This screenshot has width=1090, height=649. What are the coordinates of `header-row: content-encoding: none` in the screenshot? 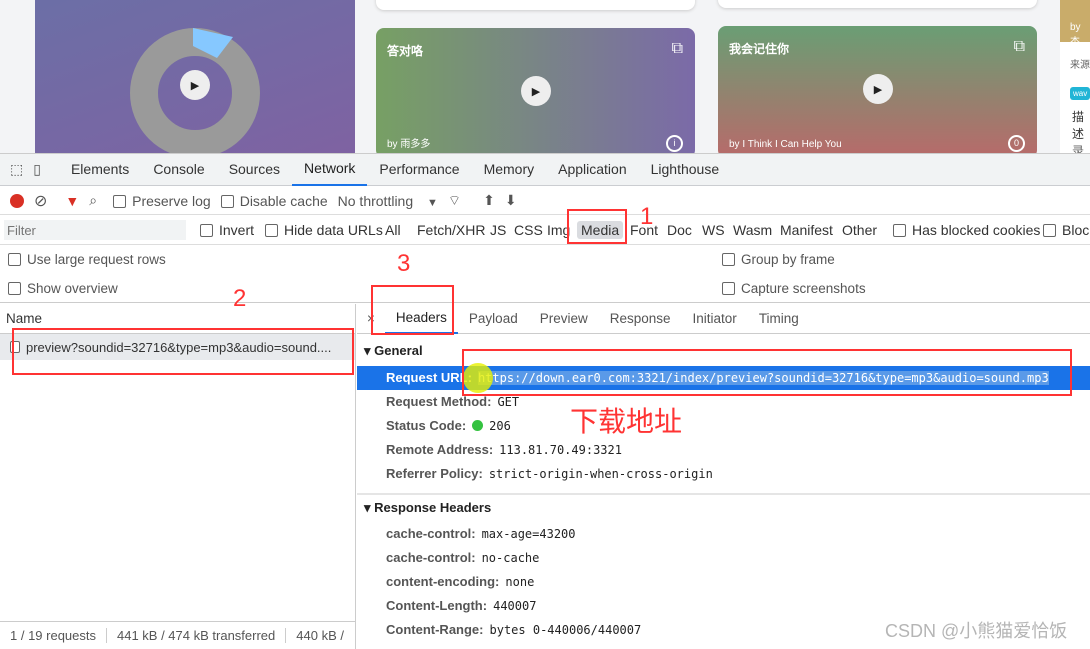 It's located at (460, 581).